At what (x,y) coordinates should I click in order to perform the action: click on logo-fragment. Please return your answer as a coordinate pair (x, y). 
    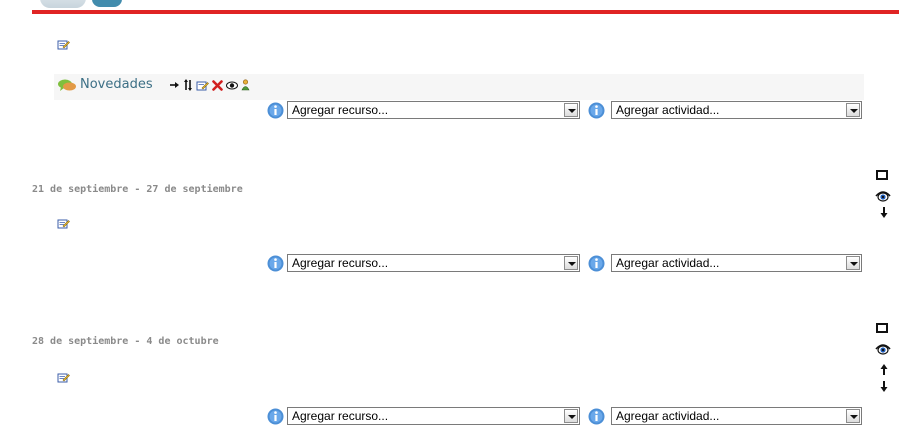
    Looking at the image, I should click on (63, 4).